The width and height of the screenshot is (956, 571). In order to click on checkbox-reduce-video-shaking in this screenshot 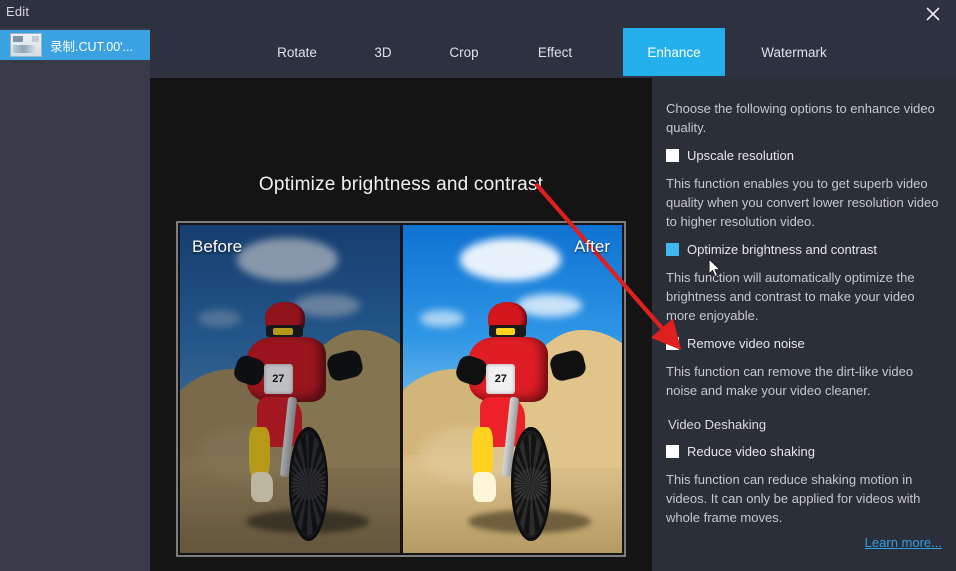, I will do `click(672, 451)`.